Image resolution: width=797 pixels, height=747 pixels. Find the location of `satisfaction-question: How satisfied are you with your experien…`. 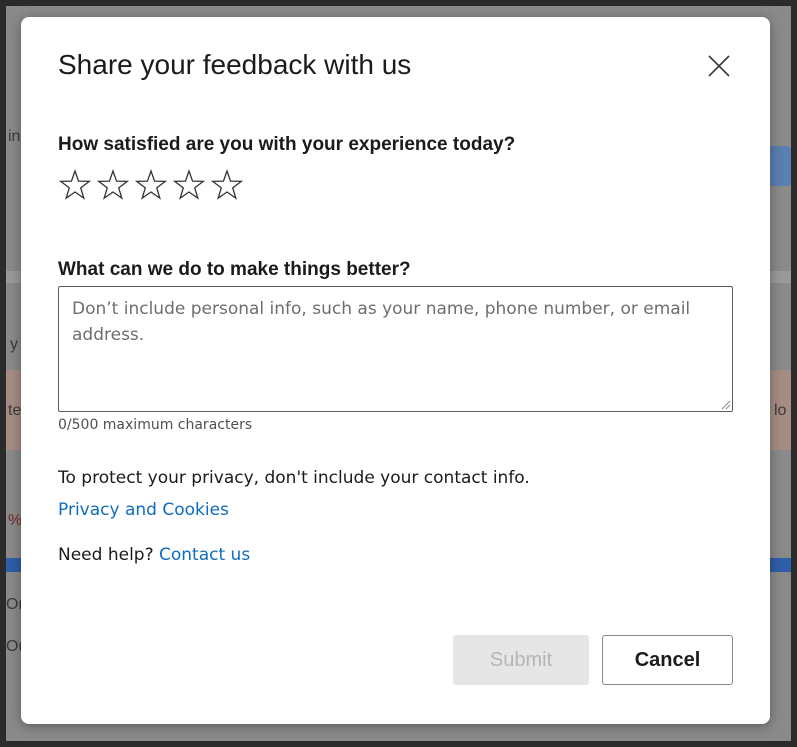

satisfaction-question: How satisfied are you with your experien… is located at coordinates (287, 144).